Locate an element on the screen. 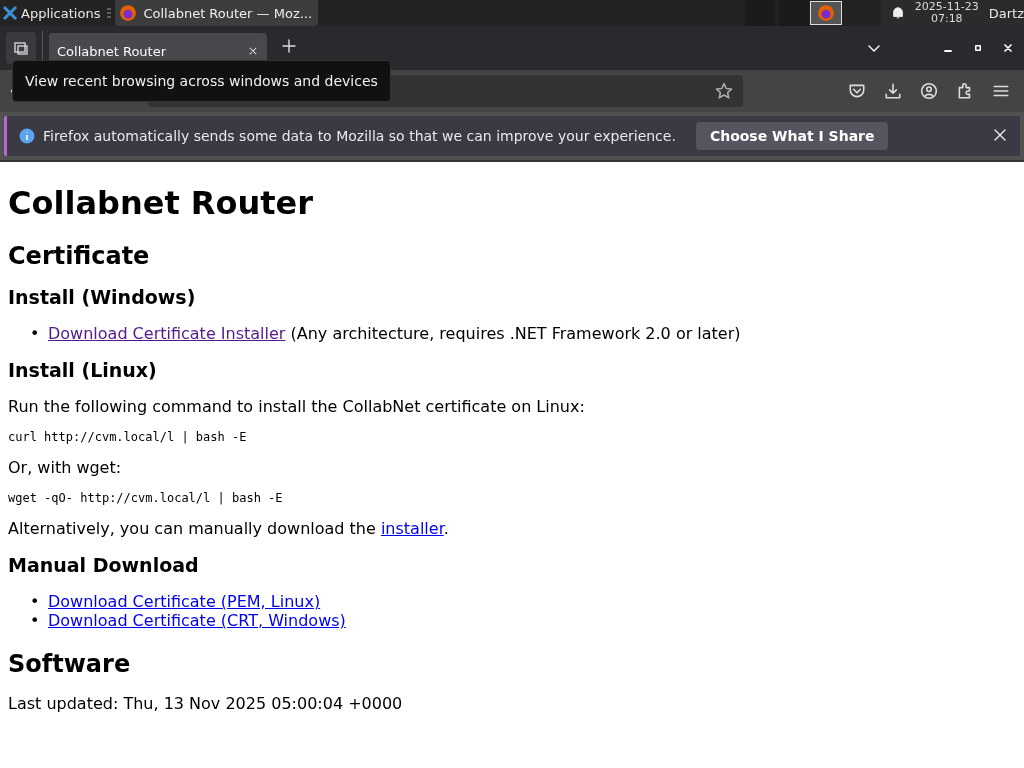 The height and width of the screenshot is (768, 1024). user-name: Dartz is located at coordinates (1006, 13).